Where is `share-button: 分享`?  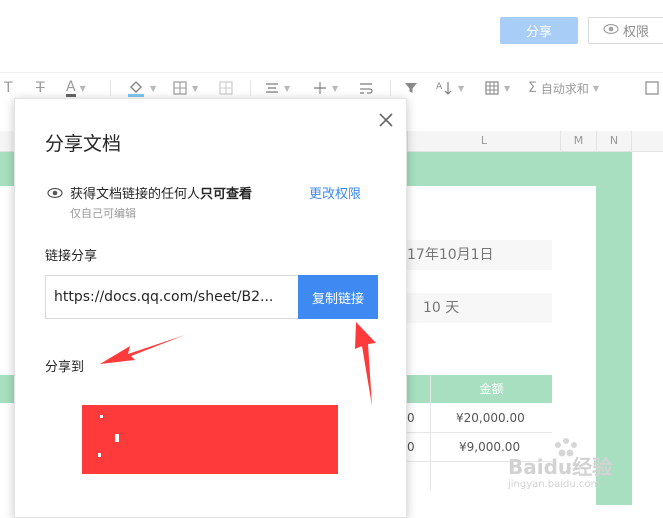 share-button: 分享 is located at coordinates (539, 30).